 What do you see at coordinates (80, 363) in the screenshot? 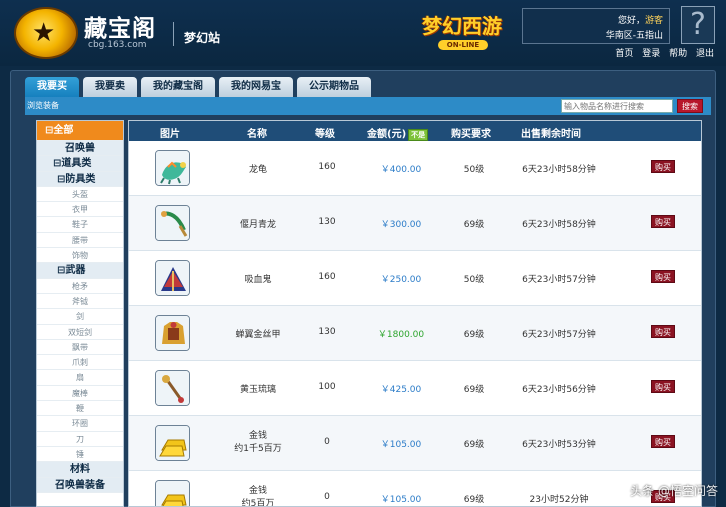
I see `sidebar-item: 爪刺` at bounding box center [80, 363].